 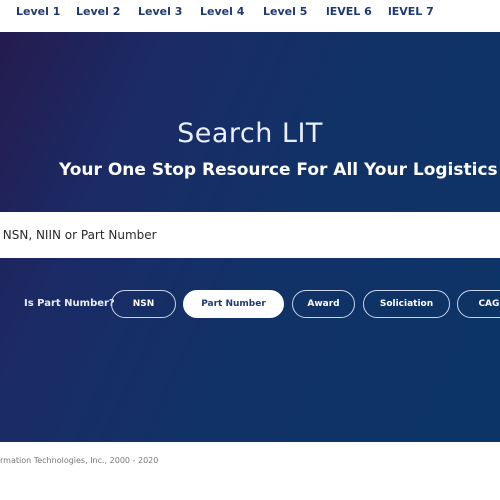 I want to click on nav-item-level-3: Level 3, so click(x=160, y=11).